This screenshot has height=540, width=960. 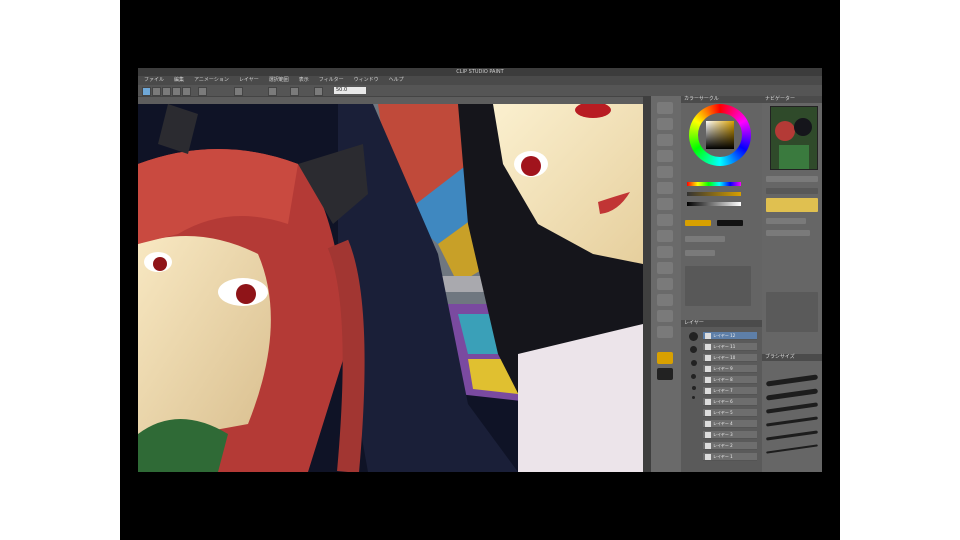 I want to click on menu-animation: アニメーション, so click(x=211, y=80).